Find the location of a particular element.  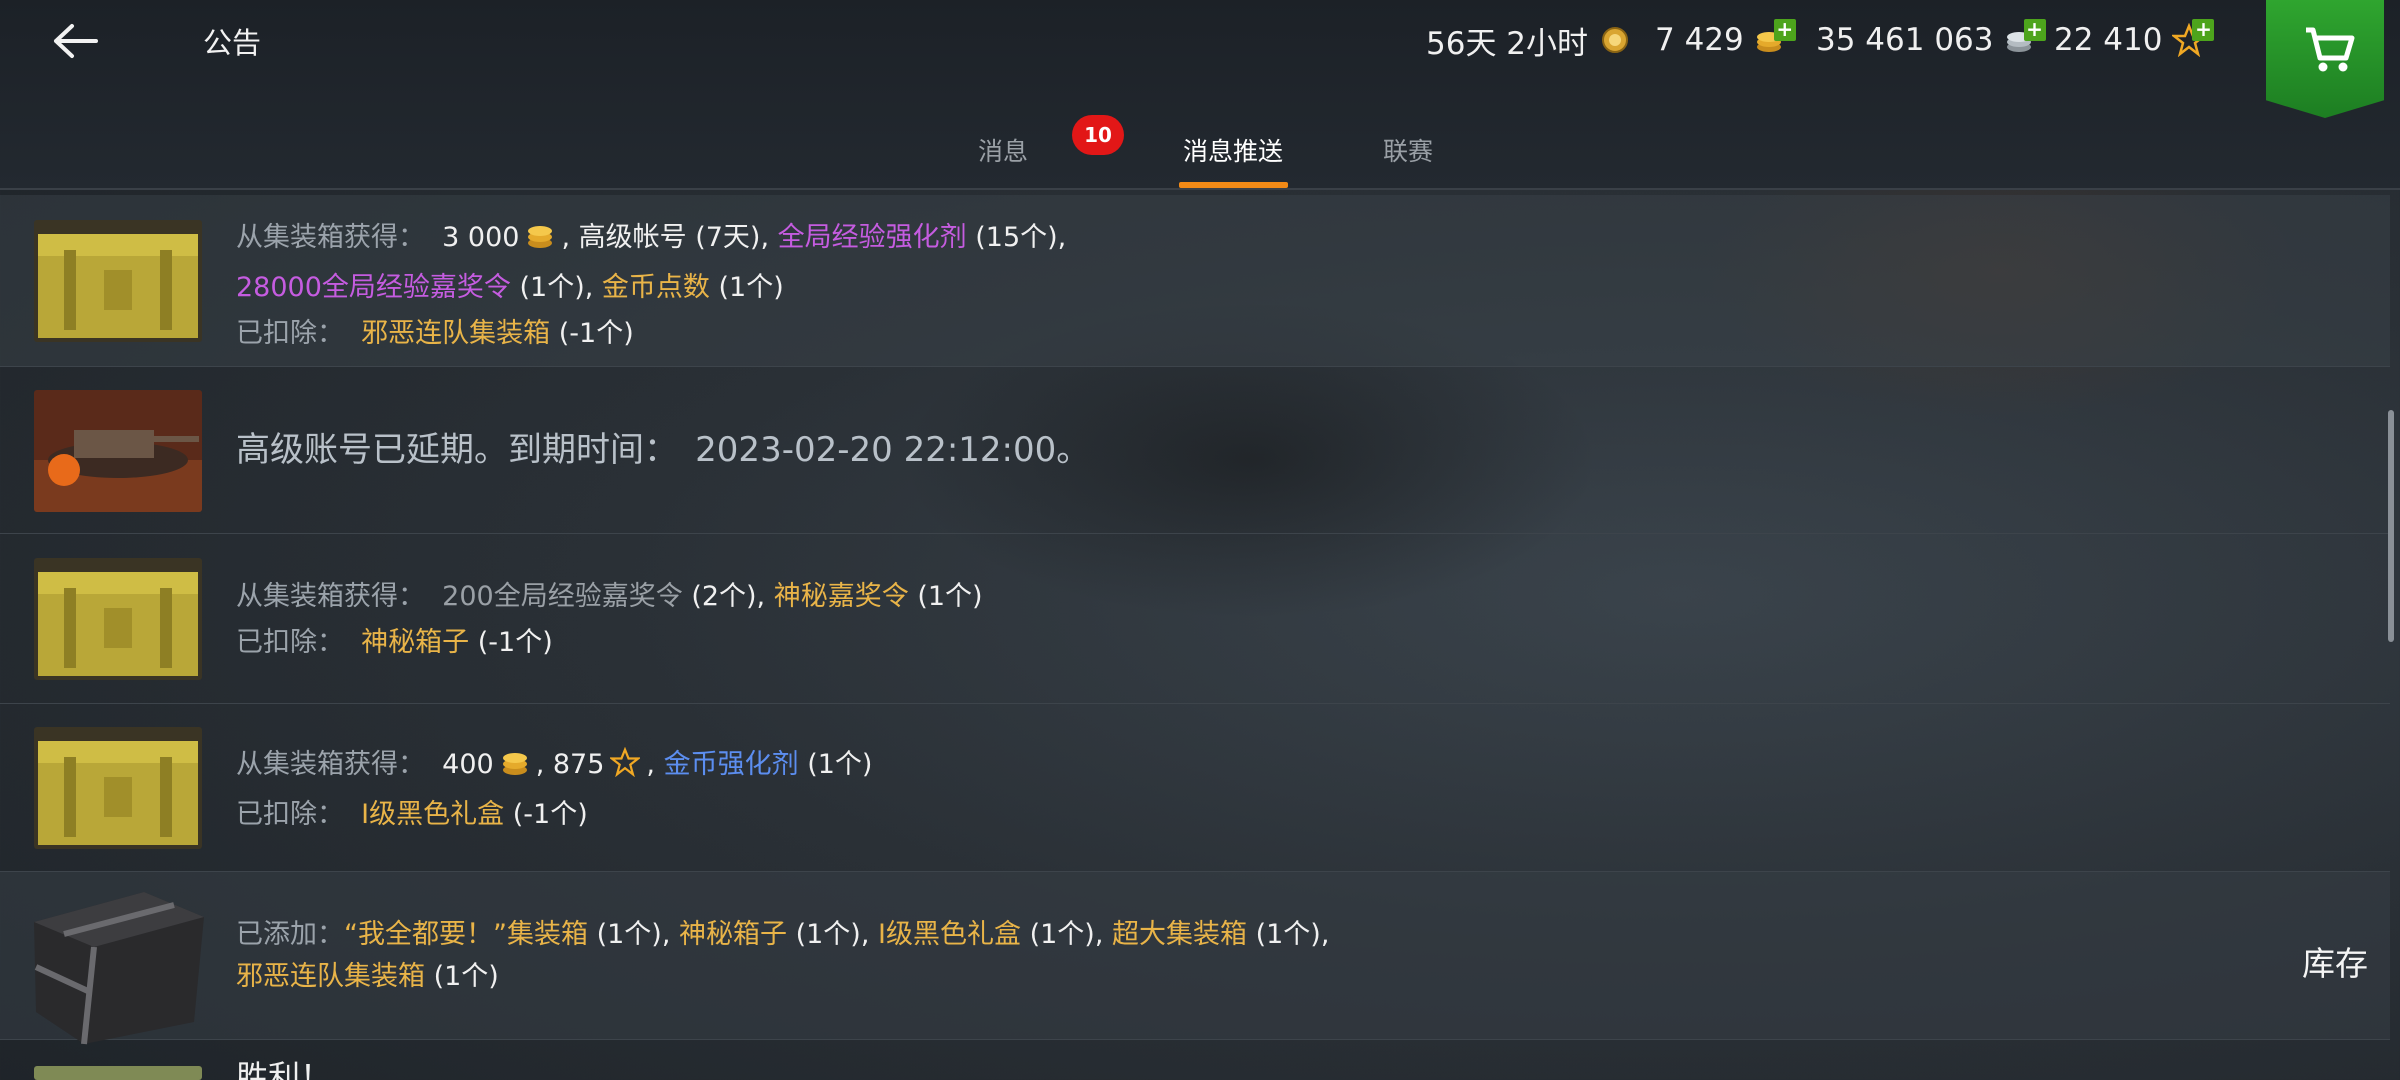

premium-medal-icon is located at coordinates (1615, 40).